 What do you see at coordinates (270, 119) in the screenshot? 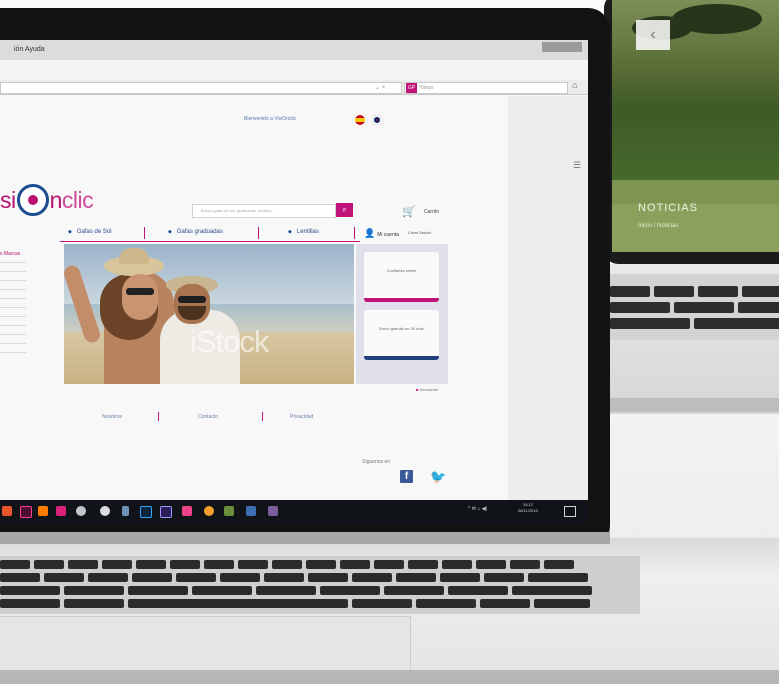
I see `welcome-text: Bienvenido a VisiOnclic` at bounding box center [270, 119].